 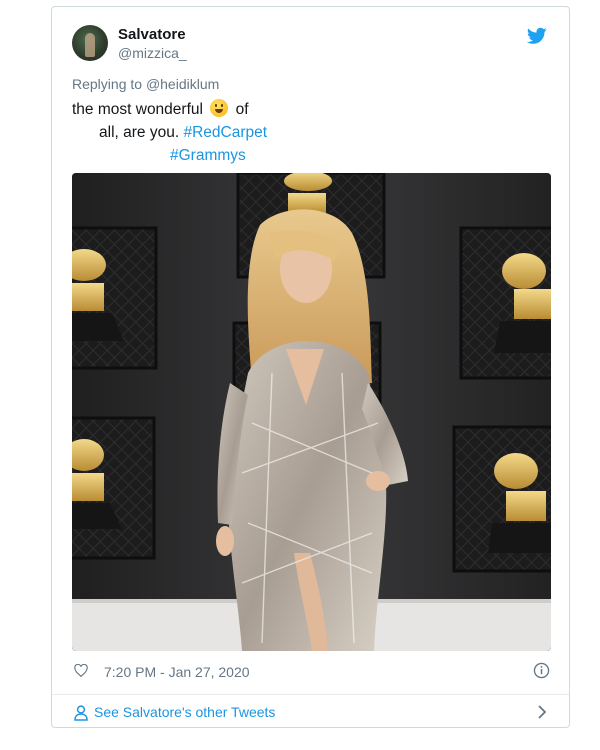 I want to click on hashtag-link: #RedCarpet, so click(x=225, y=132).